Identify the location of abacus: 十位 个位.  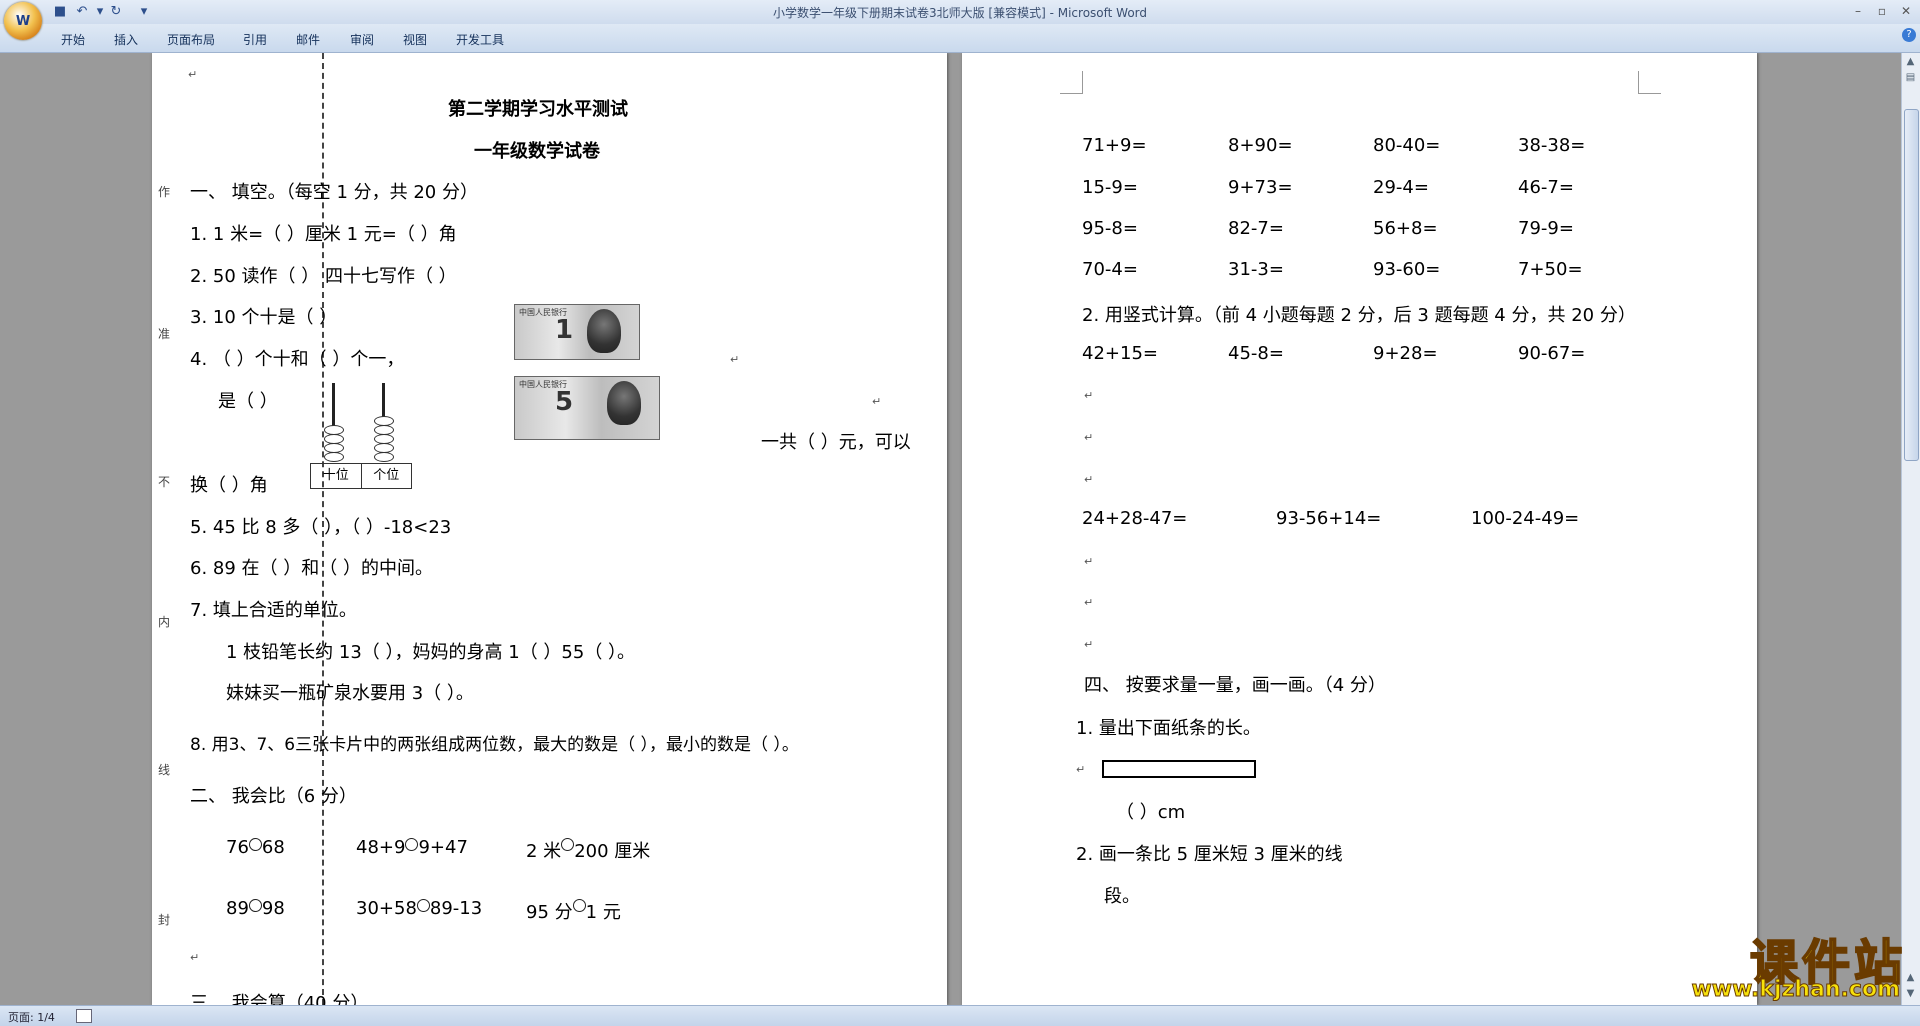
(361, 438).